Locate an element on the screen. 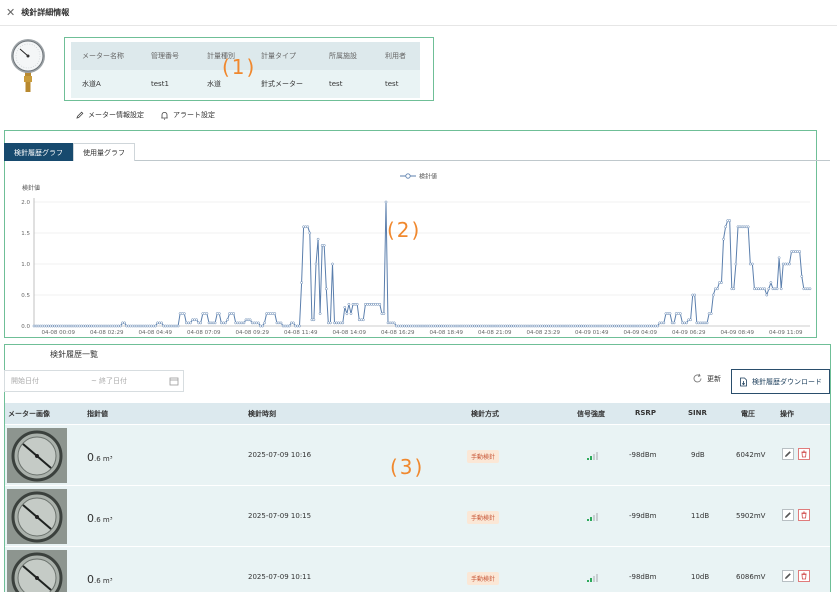  y-tick-label: 1.5 is located at coordinates (25, 234).